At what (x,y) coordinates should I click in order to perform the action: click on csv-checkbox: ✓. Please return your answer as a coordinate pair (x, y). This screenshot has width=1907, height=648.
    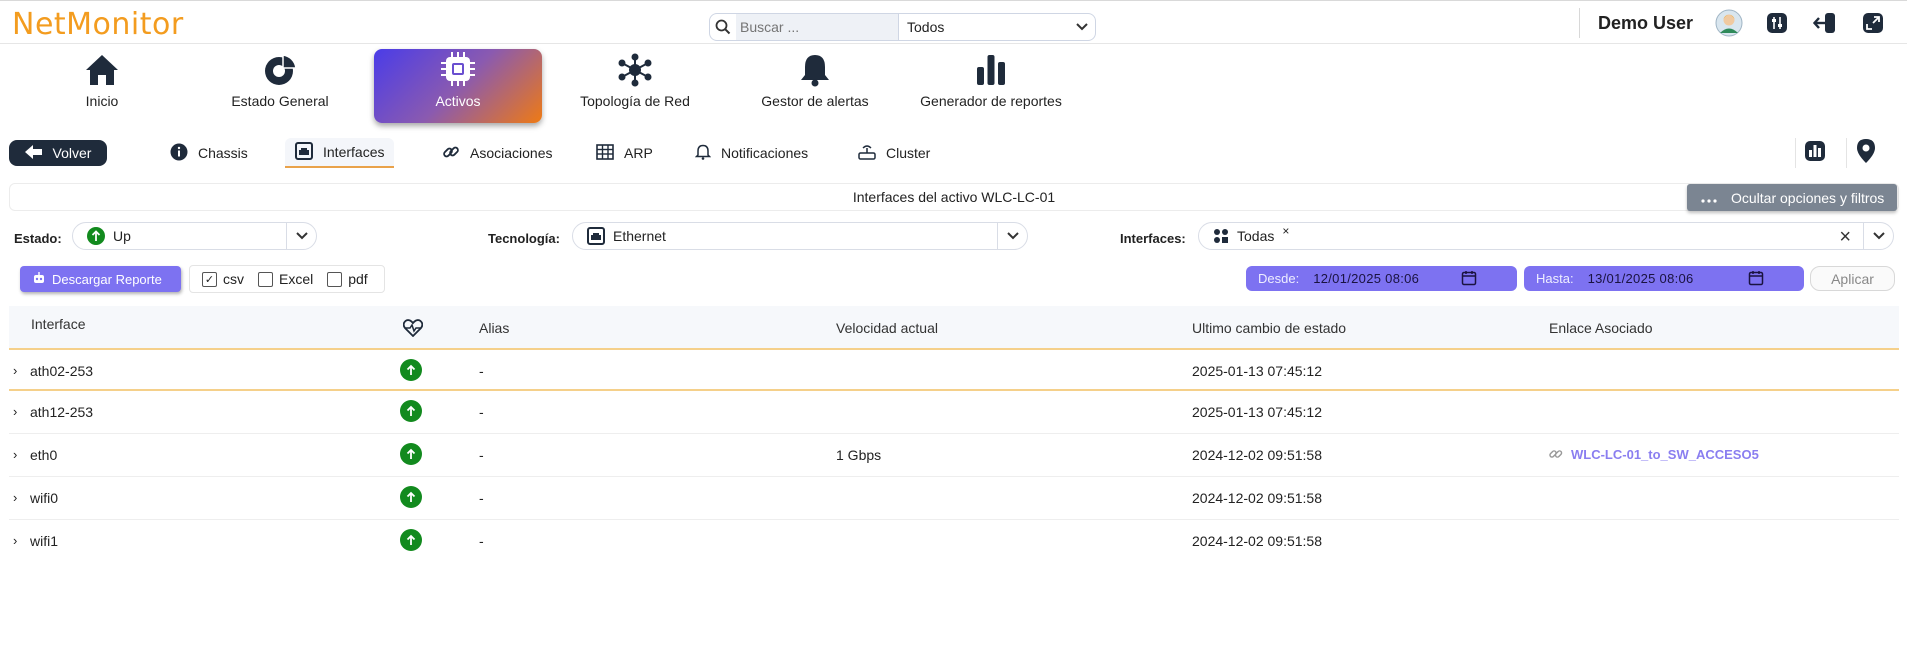
    Looking at the image, I should click on (209, 279).